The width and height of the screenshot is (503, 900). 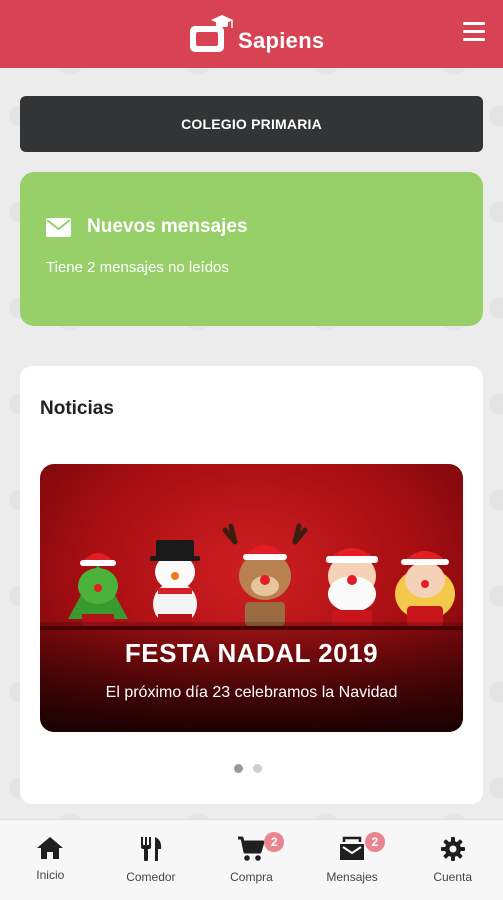 I want to click on tab-inicio: Inicio, so click(x=50, y=860).